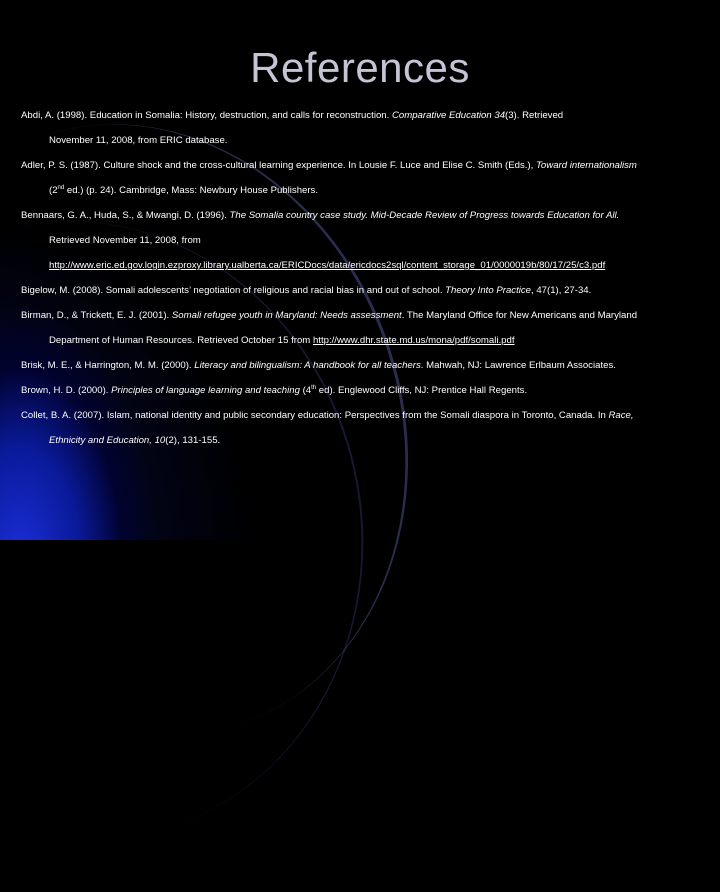  Describe the element at coordinates (305, 390) in the screenshot. I see `reference-text: (4` at that location.